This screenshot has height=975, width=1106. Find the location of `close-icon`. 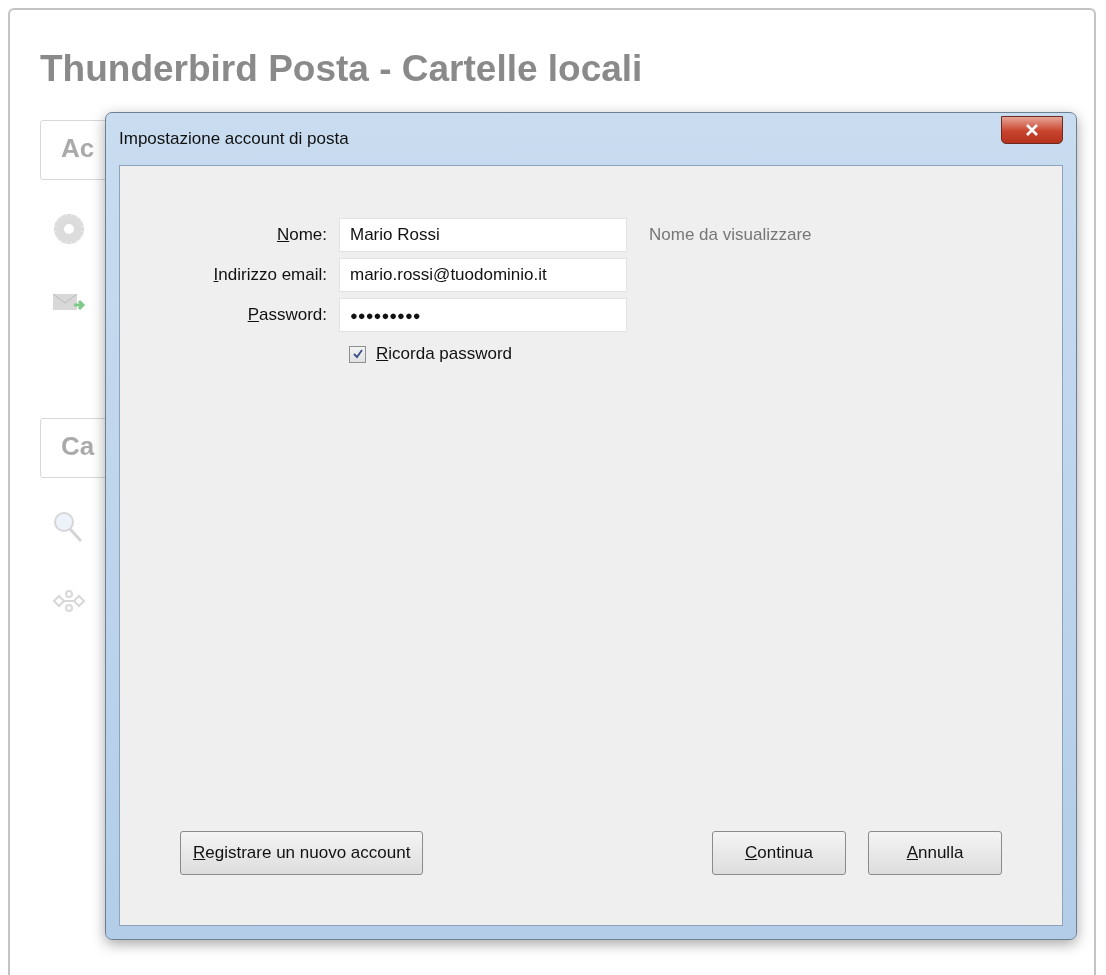

close-icon is located at coordinates (1032, 130).